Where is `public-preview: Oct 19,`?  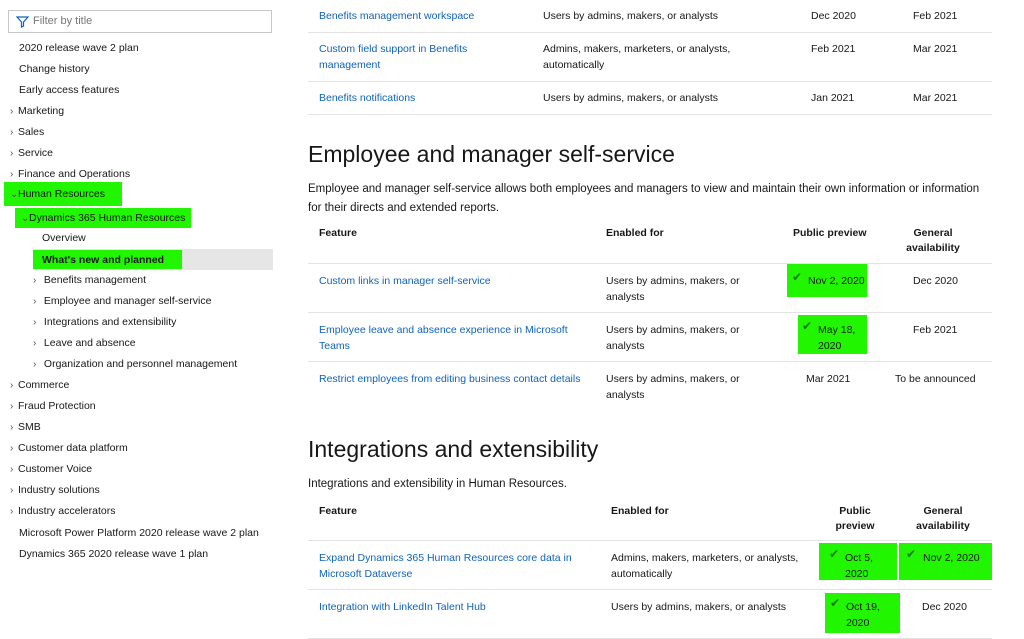
public-preview: Oct 19, is located at coordinates (863, 607).